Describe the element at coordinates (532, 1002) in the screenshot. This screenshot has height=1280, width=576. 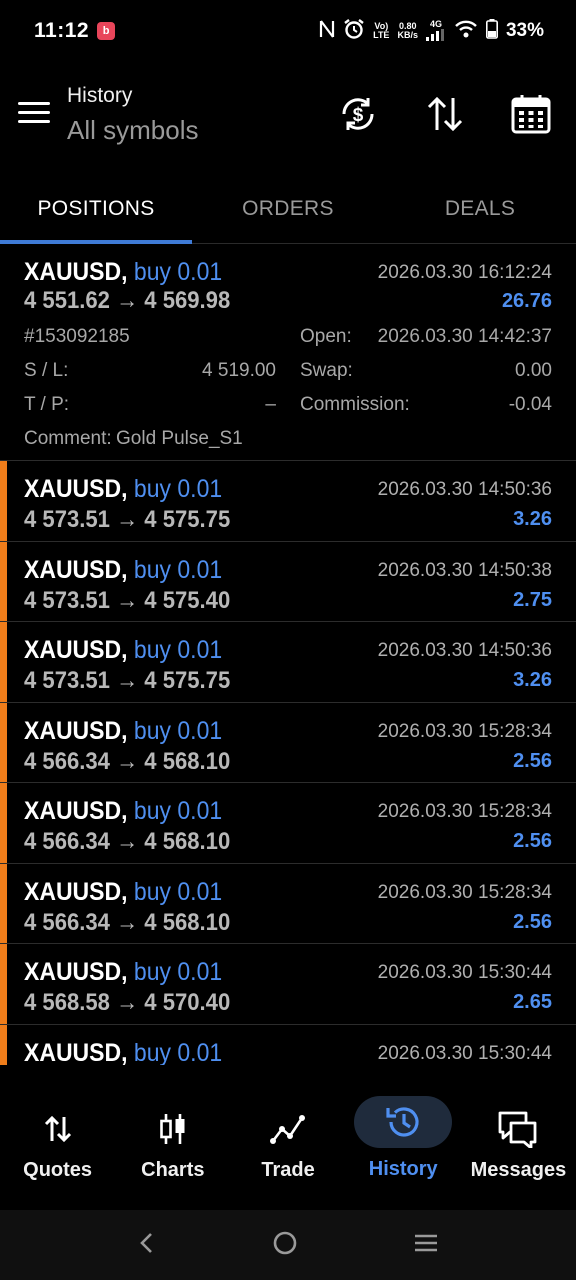
I see `position-profit: 2.65` at that location.